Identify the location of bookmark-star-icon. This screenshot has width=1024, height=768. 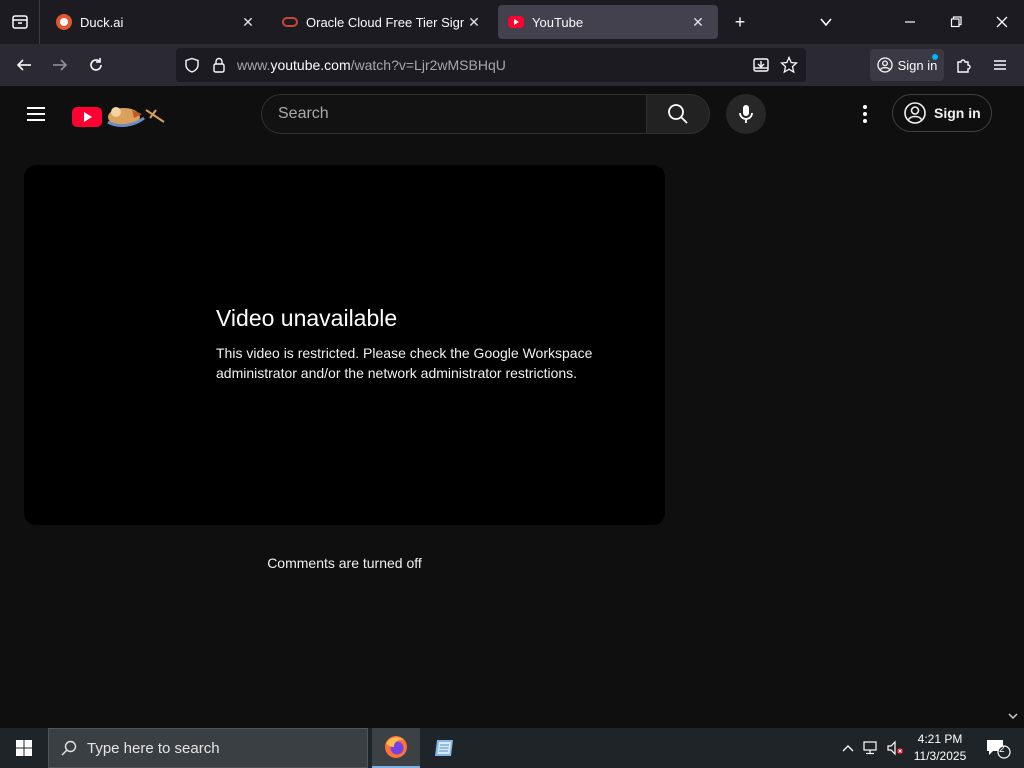
(789, 65).